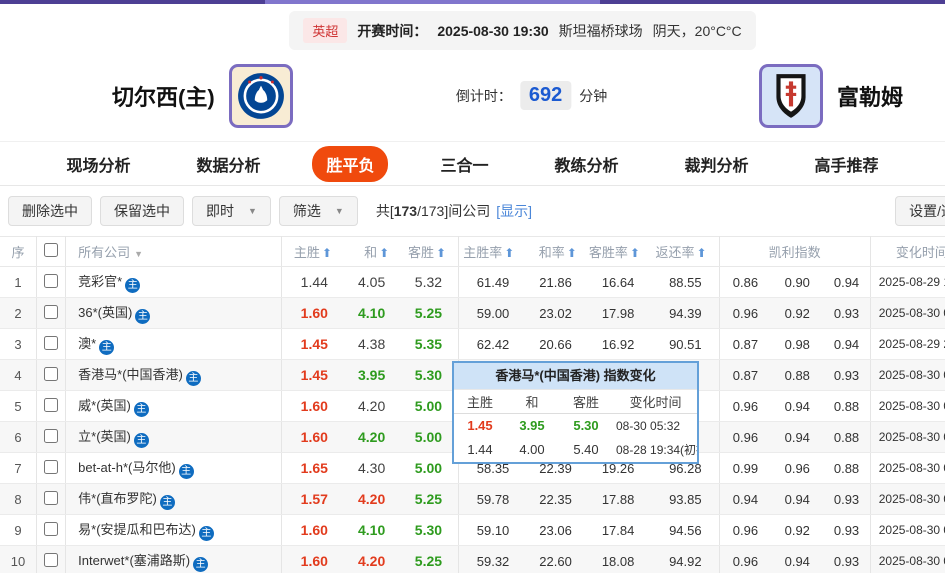  Describe the element at coordinates (142, 211) in the screenshot. I see `keep-selected-button: 保留选中` at that location.